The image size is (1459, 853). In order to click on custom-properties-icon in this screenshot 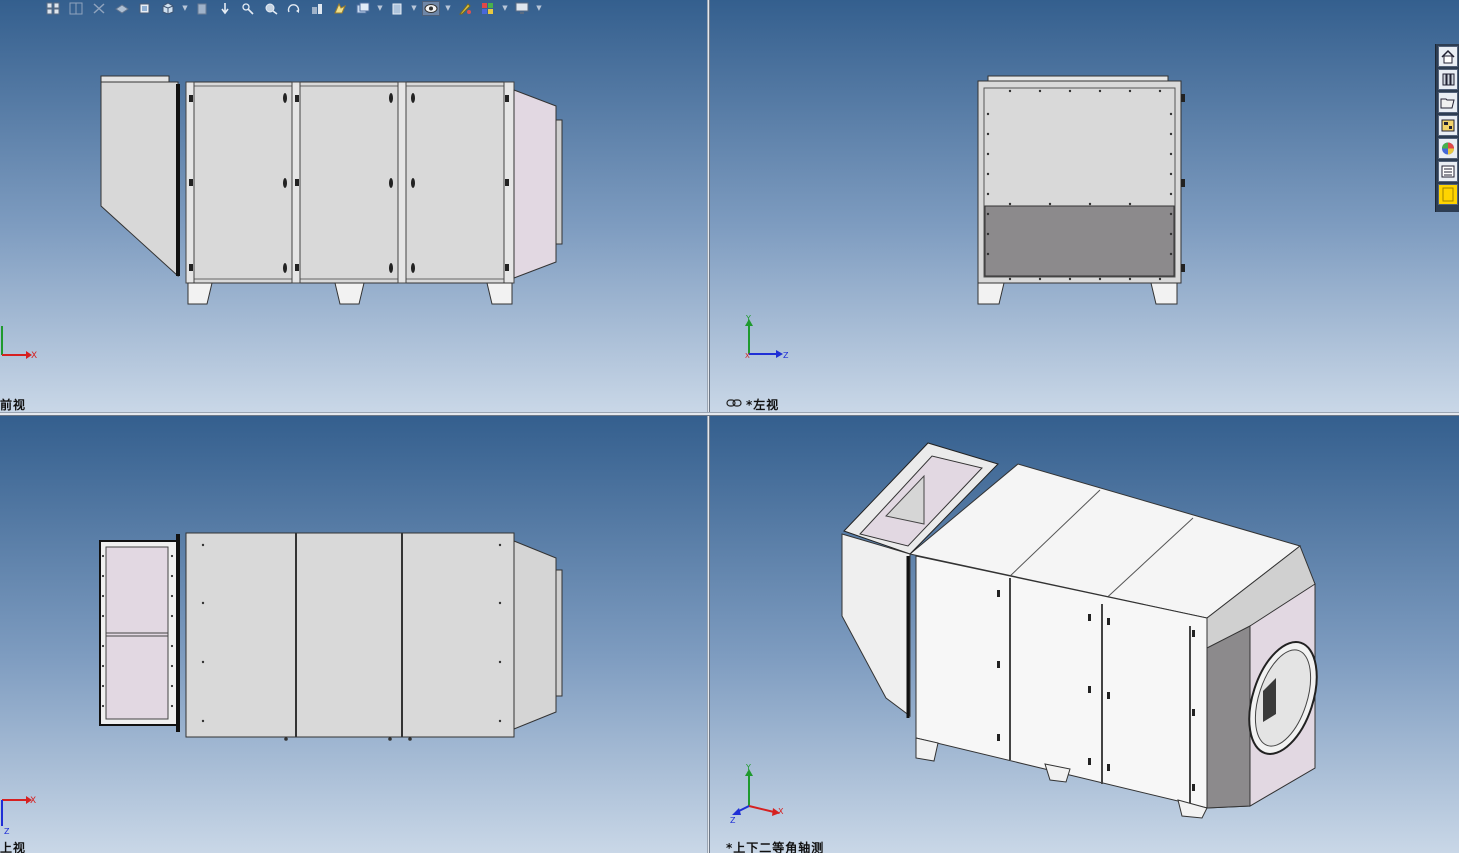, I will do `click(1447, 171)`.